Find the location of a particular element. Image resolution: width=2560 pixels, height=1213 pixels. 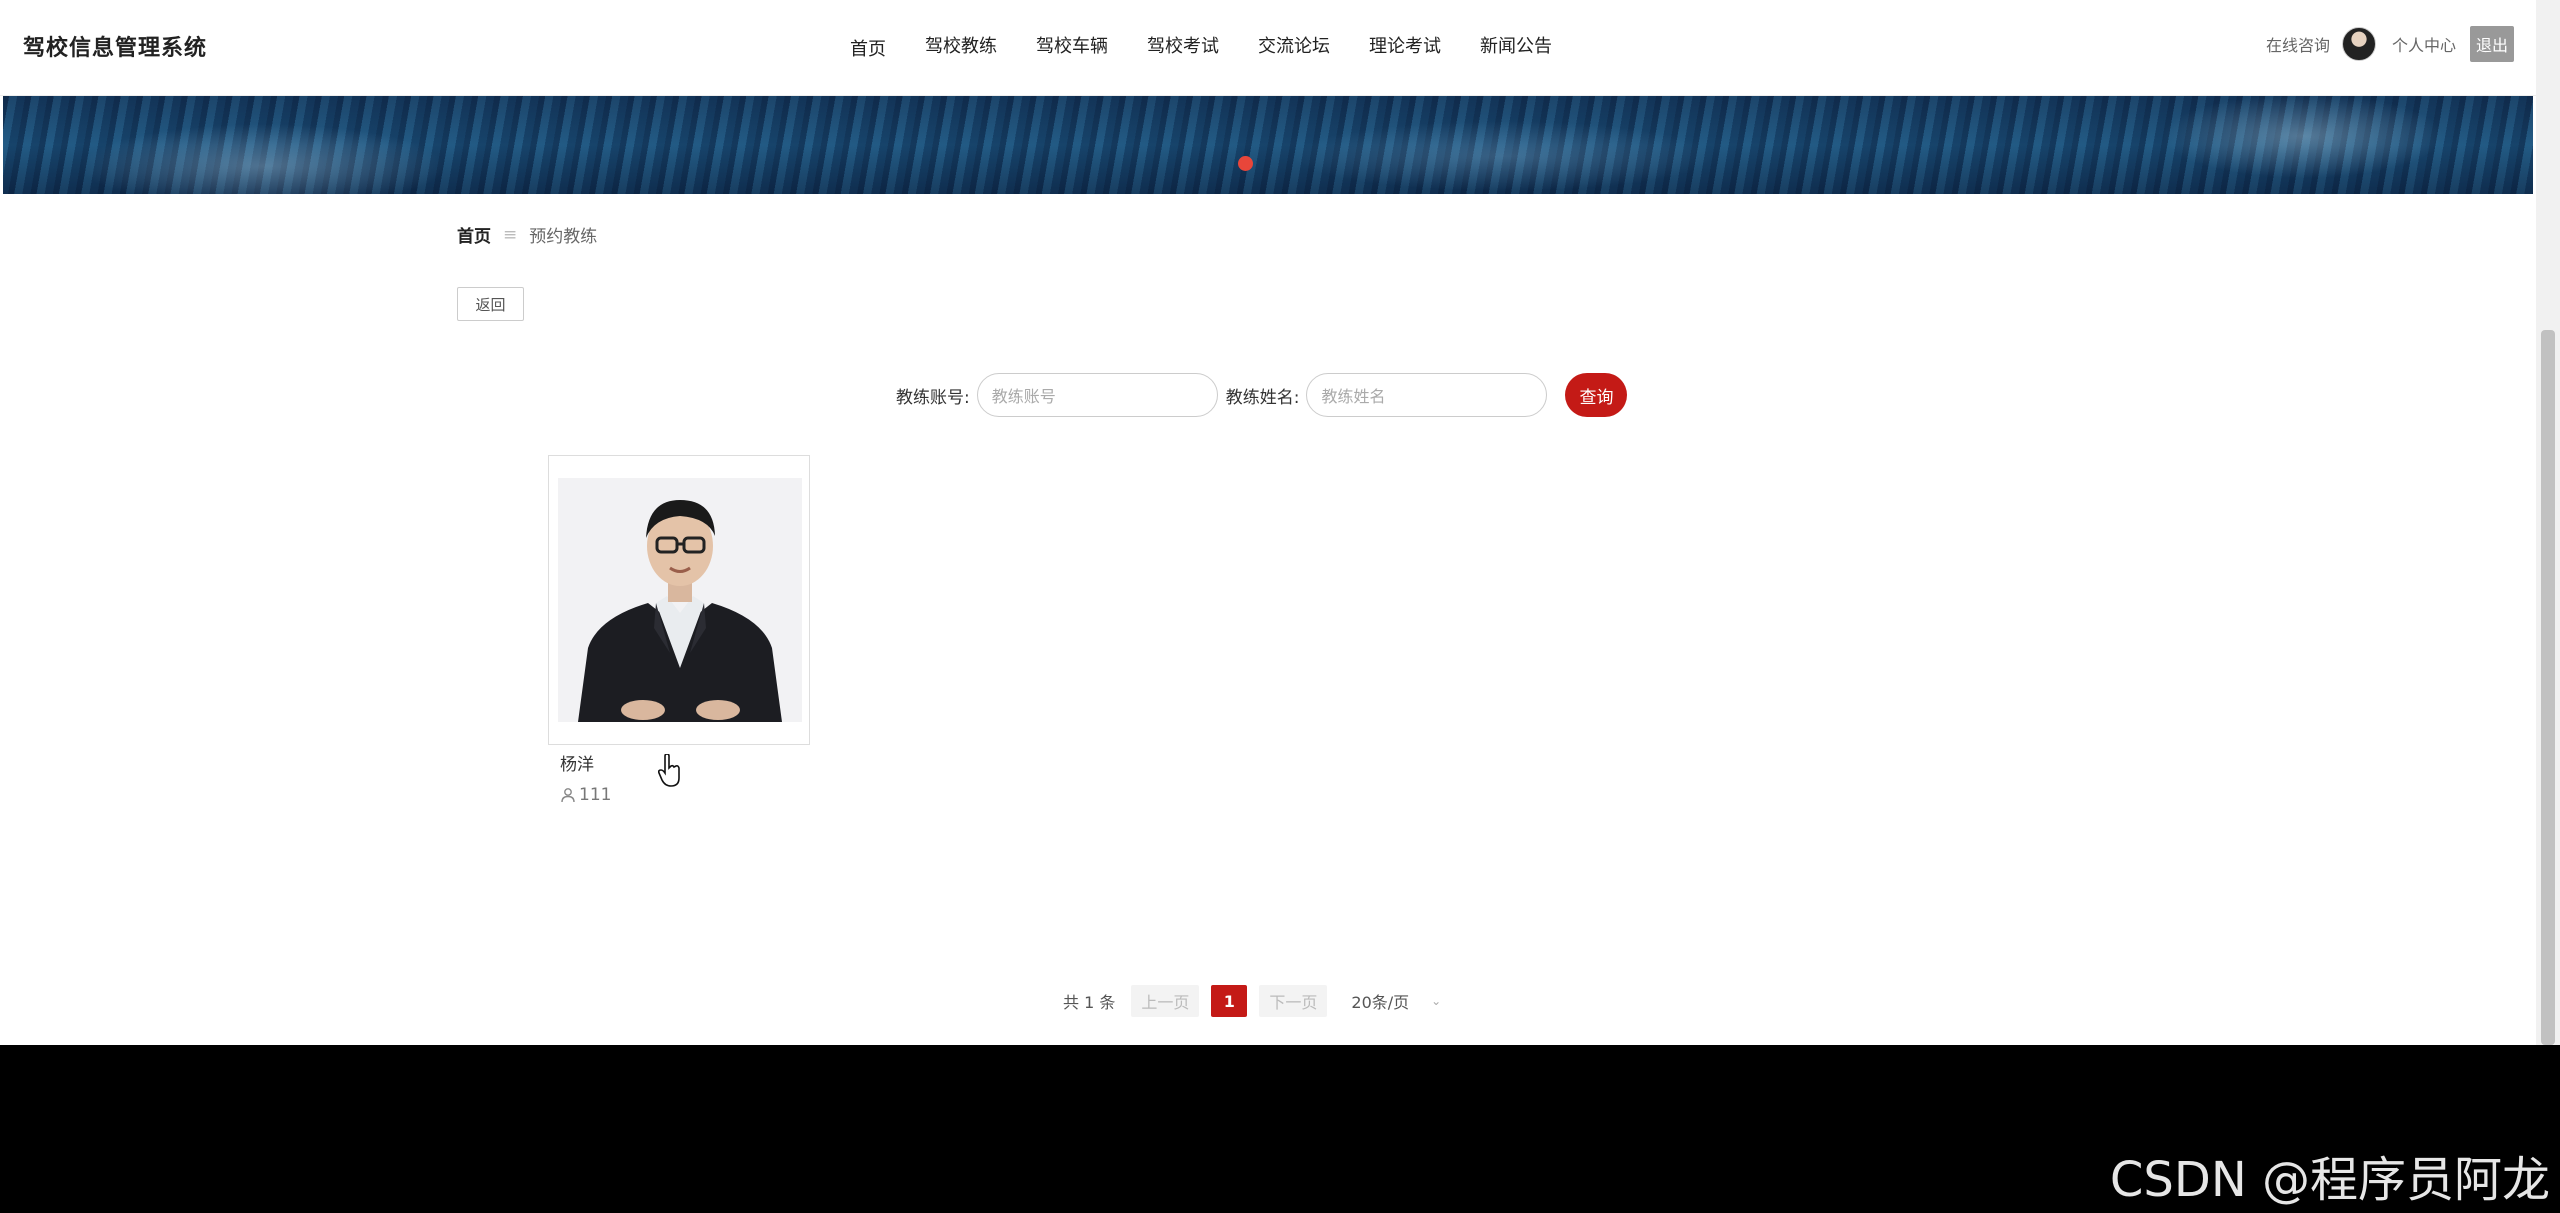

coach-photo is located at coordinates (680, 600).